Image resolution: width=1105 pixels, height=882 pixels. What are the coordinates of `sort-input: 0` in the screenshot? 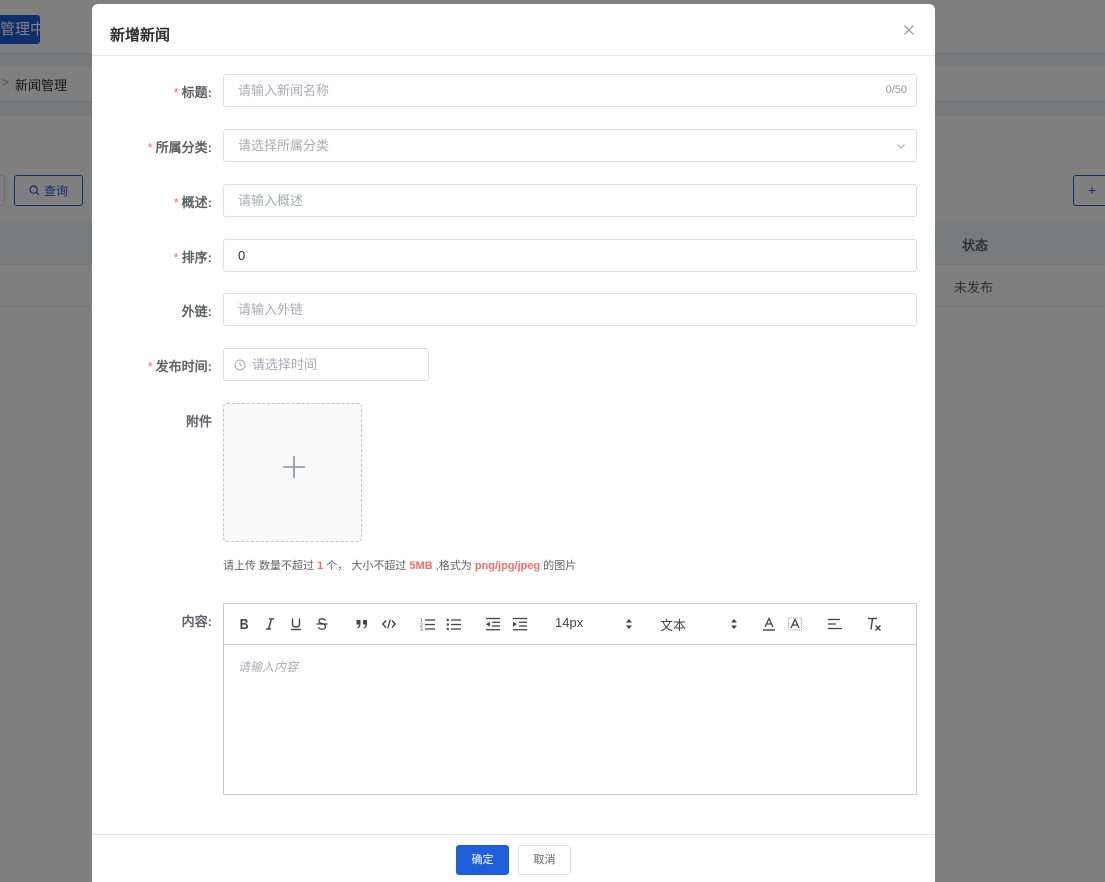 It's located at (570, 255).